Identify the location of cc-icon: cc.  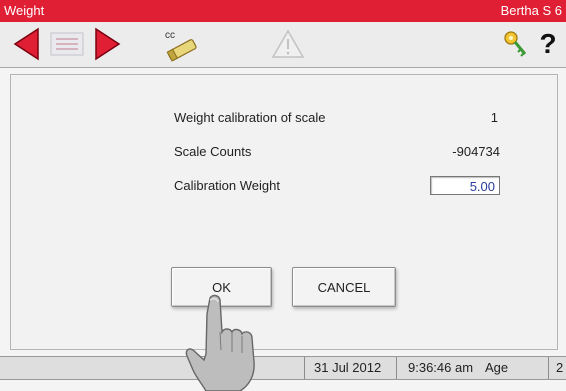
(180, 44).